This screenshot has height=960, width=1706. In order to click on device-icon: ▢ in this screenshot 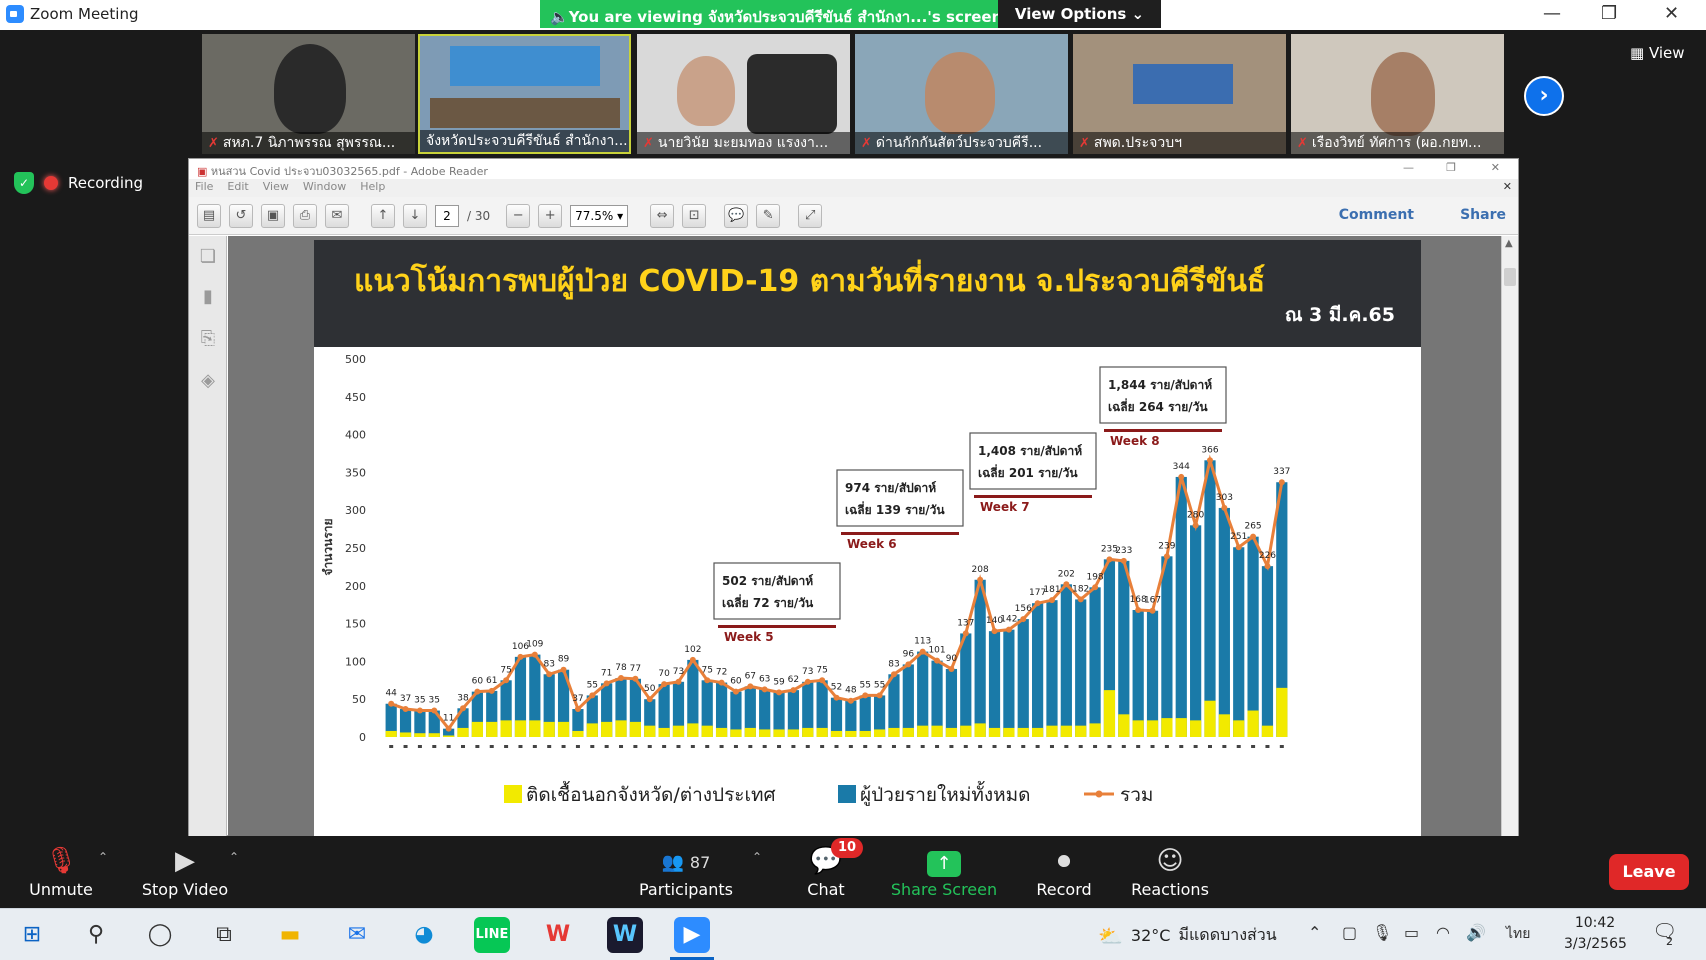, I will do `click(1349, 932)`.